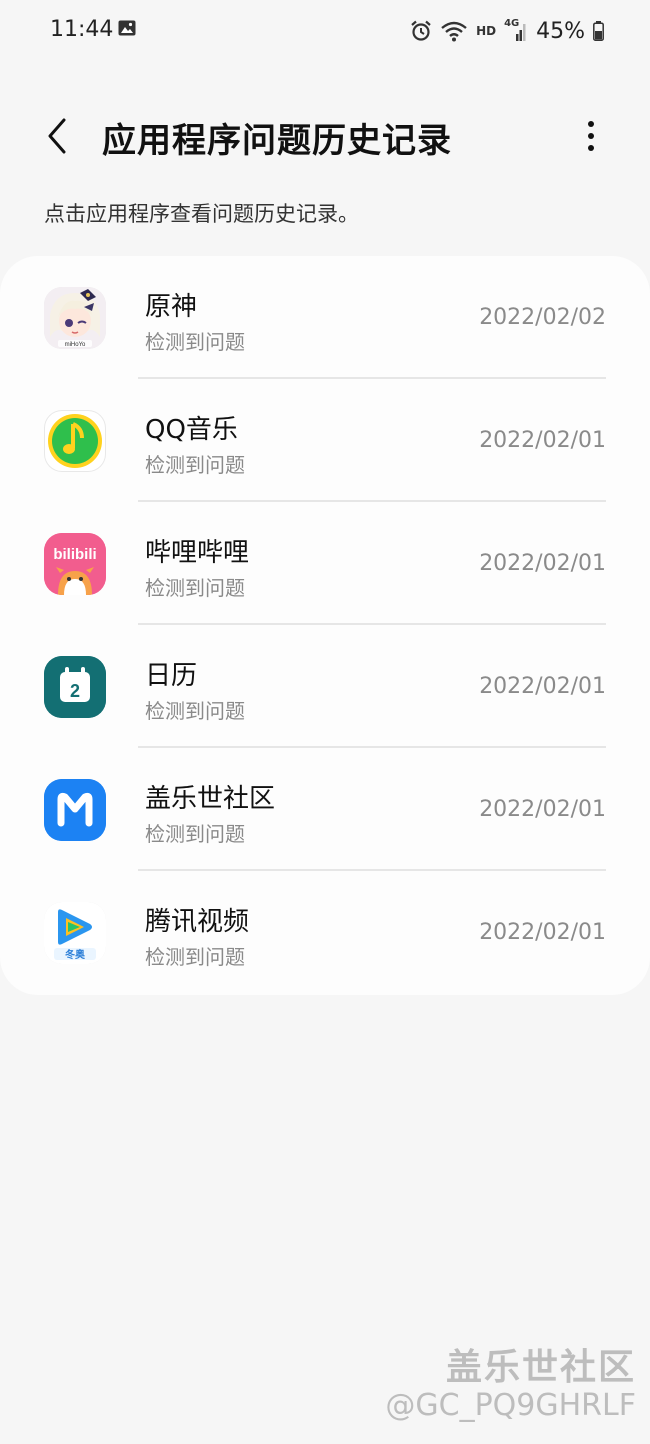 The image size is (650, 1444). I want to click on tencent-video-icon: 冬奥, so click(75, 933).